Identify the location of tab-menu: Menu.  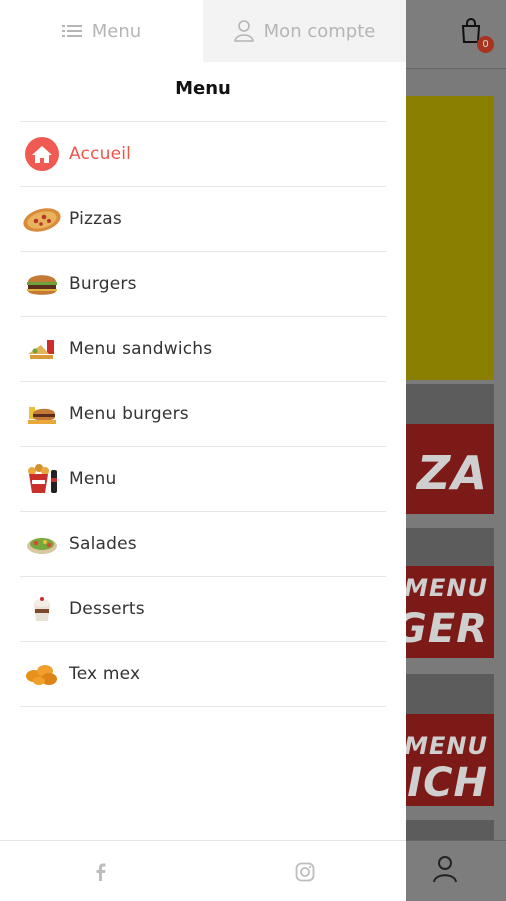
(101, 31).